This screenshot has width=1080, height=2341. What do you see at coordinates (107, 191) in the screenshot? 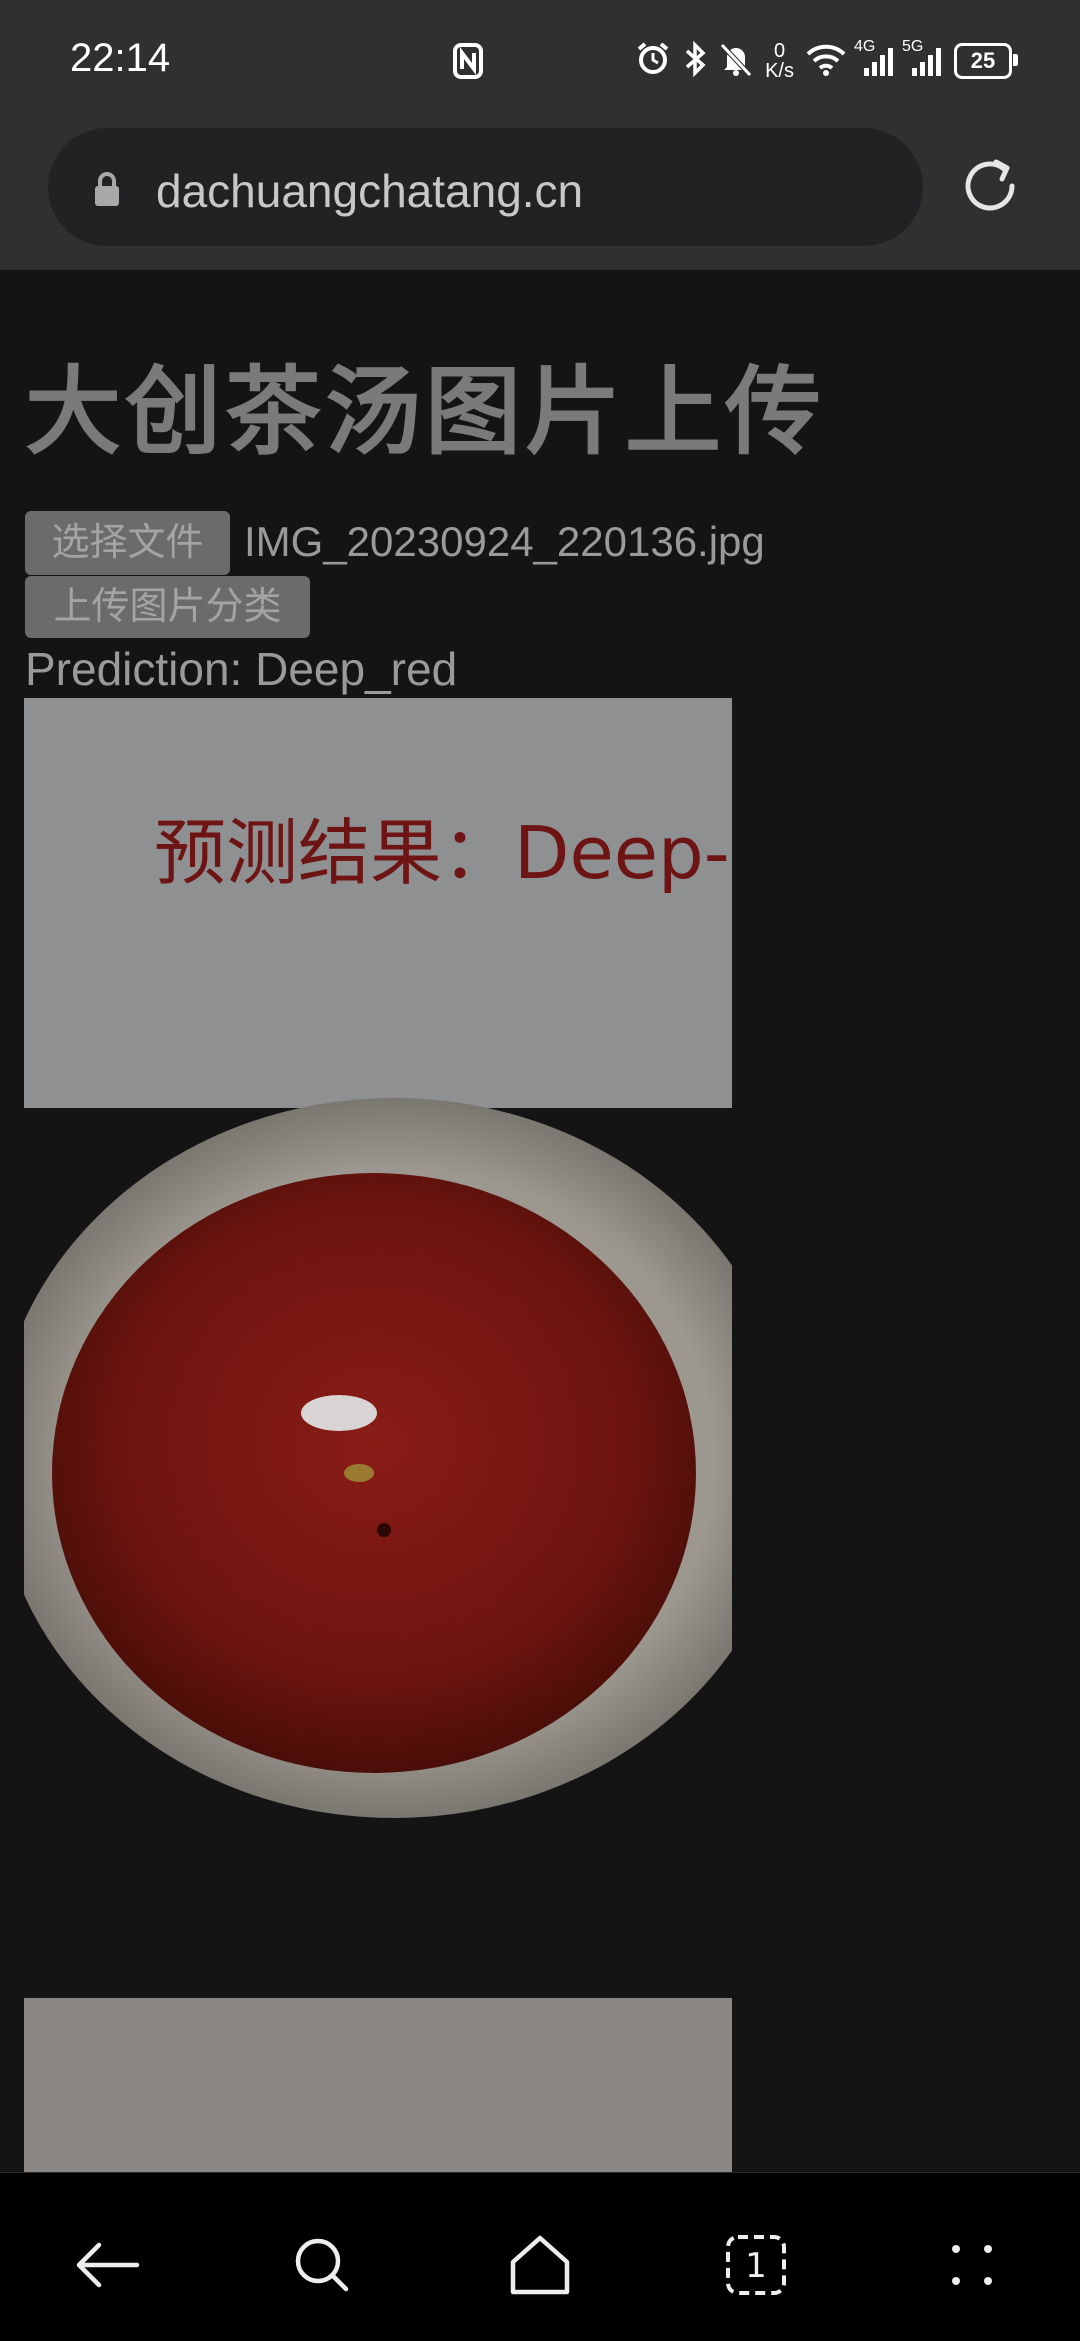
I see `lock-icon` at bounding box center [107, 191].